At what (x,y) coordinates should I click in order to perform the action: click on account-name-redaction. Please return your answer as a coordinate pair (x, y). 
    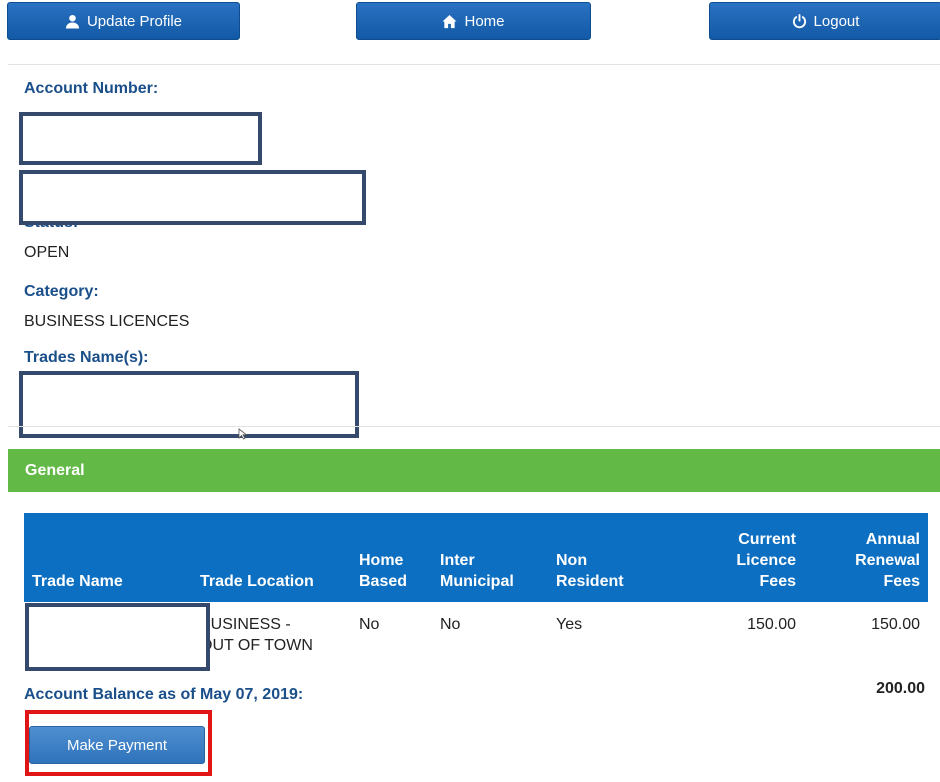
    Looking at the image, I should click on (192, 197).